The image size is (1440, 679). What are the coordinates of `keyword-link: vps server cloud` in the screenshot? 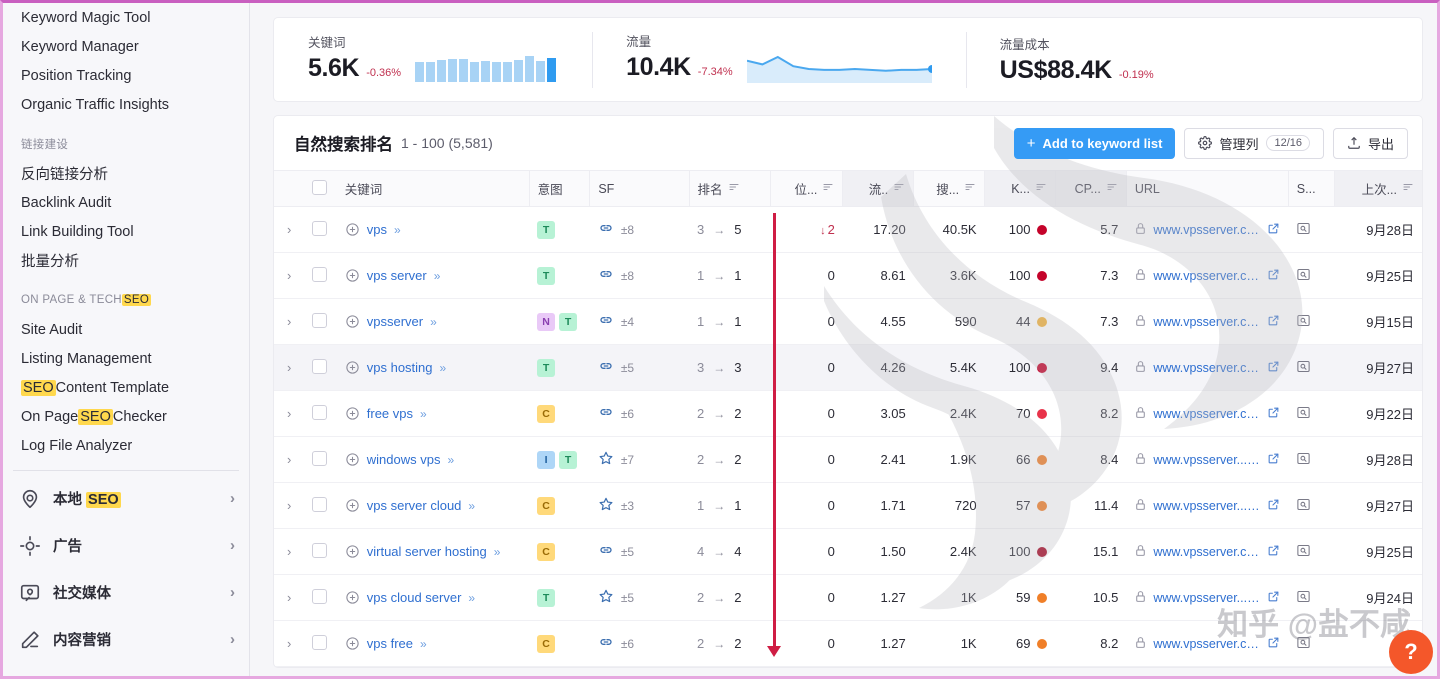 It's located at (414, 505).